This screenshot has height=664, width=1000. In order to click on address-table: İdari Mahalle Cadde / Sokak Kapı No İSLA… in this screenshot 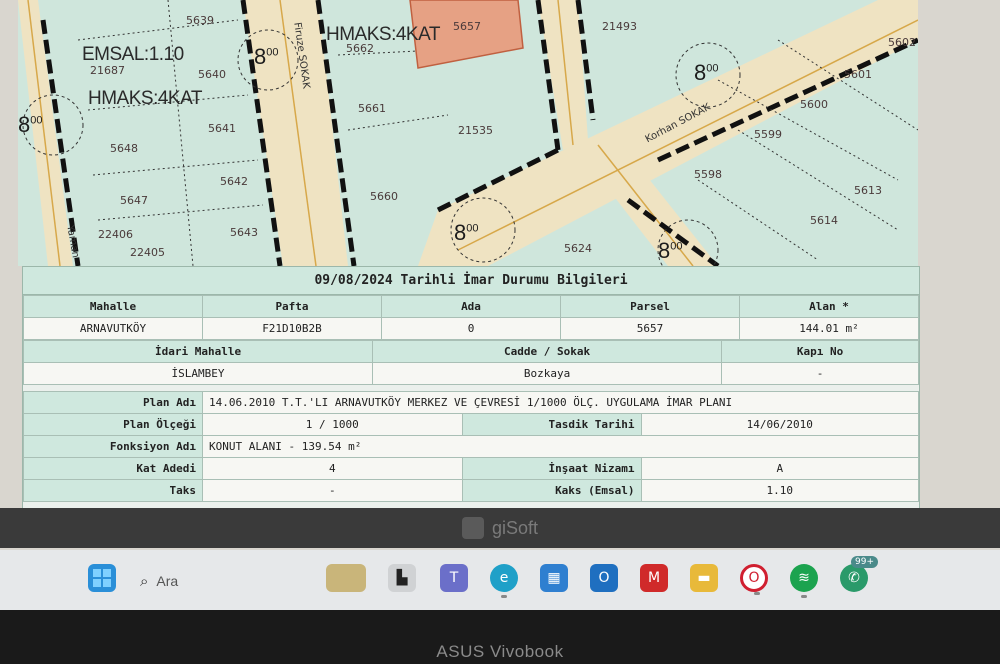, I will do `click(470, 362)`.